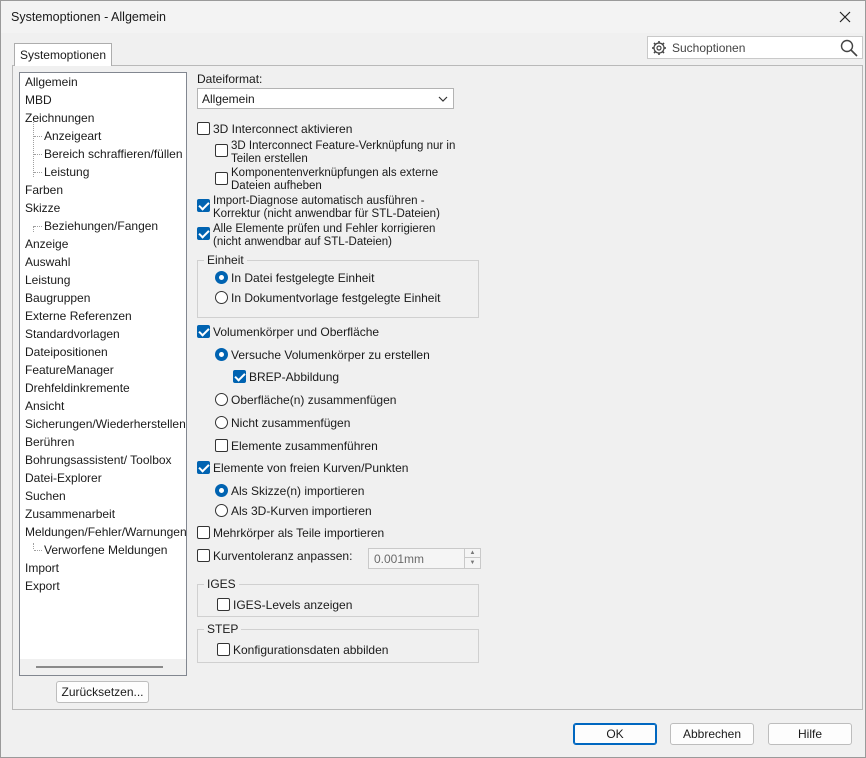 This screenshot has width=866, height=758. What do you see at coordinates (38, 100) in the screenshot?
I see `tree-item-mbd: MBD` at bounding box center [38, 100].